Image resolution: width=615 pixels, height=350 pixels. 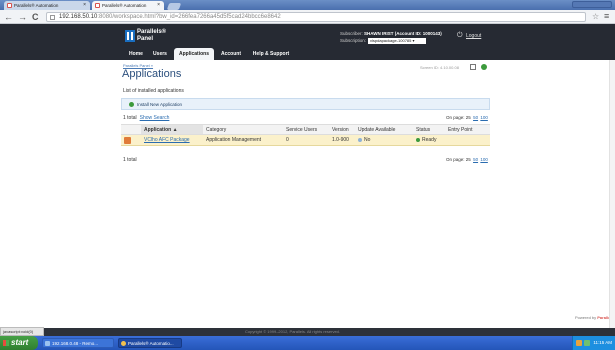 What do you see at coordinates (467, 159) in the screenshot?
I see `page-size-bottom: On page: 25 50 100` at bounding box center [467, 159].